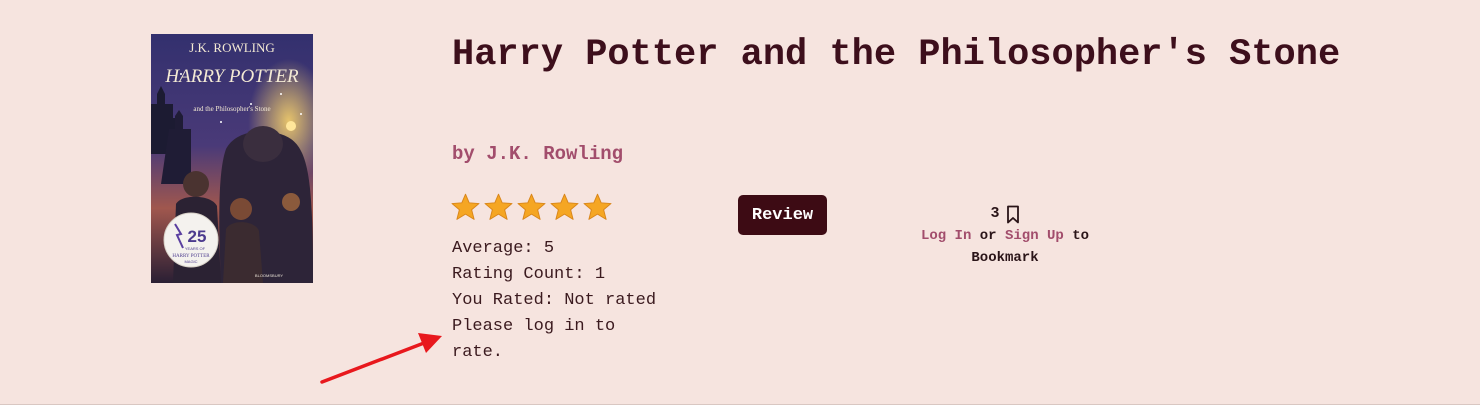  Describe the element at coordinates (231, 109) in the screenshot. I see `svg-text: and the Philosopher's Stone` at that location.